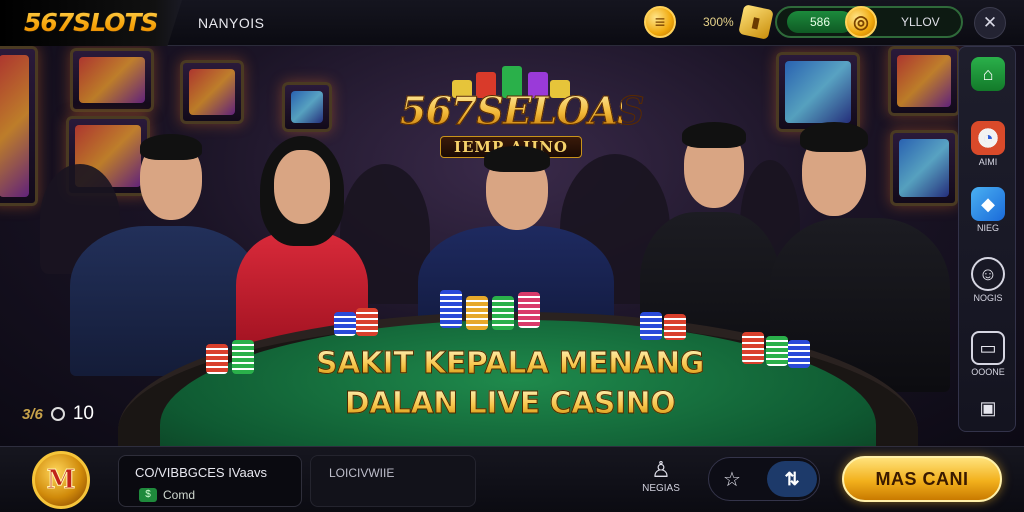 The width and height of the screenshot is (1024, 512). Describe the element at coordinates (179, 495) in the screenshot. I see `promo-subtitle: Comd` at that location.